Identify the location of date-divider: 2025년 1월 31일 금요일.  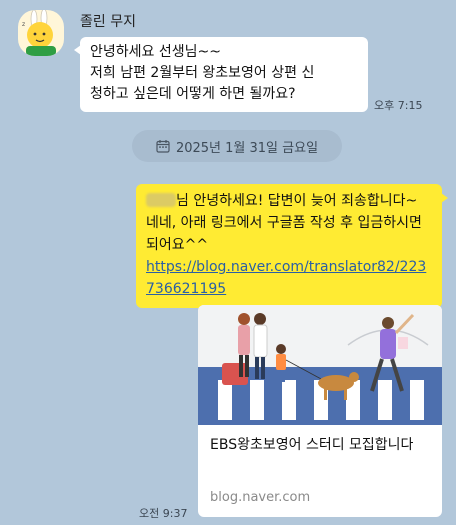
(237, 146).